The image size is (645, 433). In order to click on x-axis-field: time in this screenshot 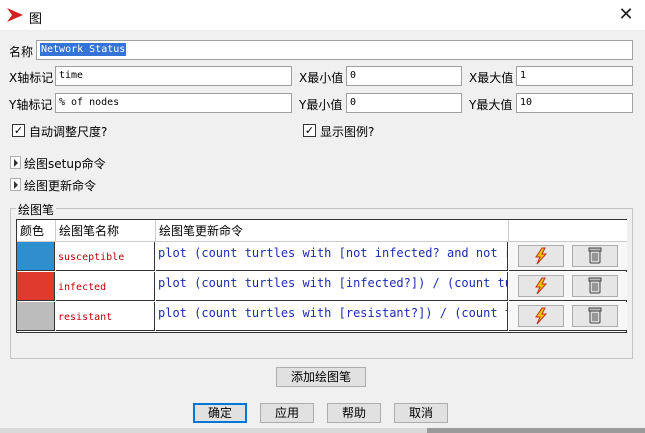, I will do `click(173, 76)`.